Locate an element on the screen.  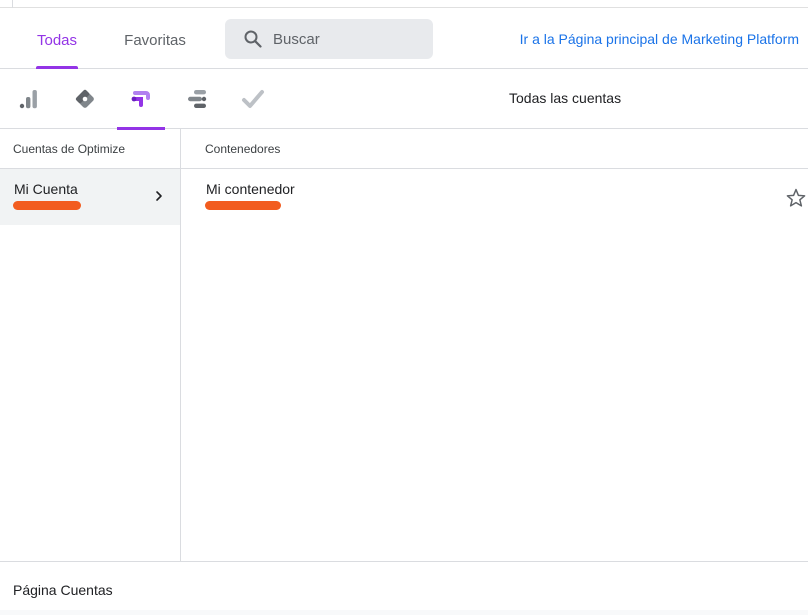
optimize-icon is located at coordinates (140, 99).